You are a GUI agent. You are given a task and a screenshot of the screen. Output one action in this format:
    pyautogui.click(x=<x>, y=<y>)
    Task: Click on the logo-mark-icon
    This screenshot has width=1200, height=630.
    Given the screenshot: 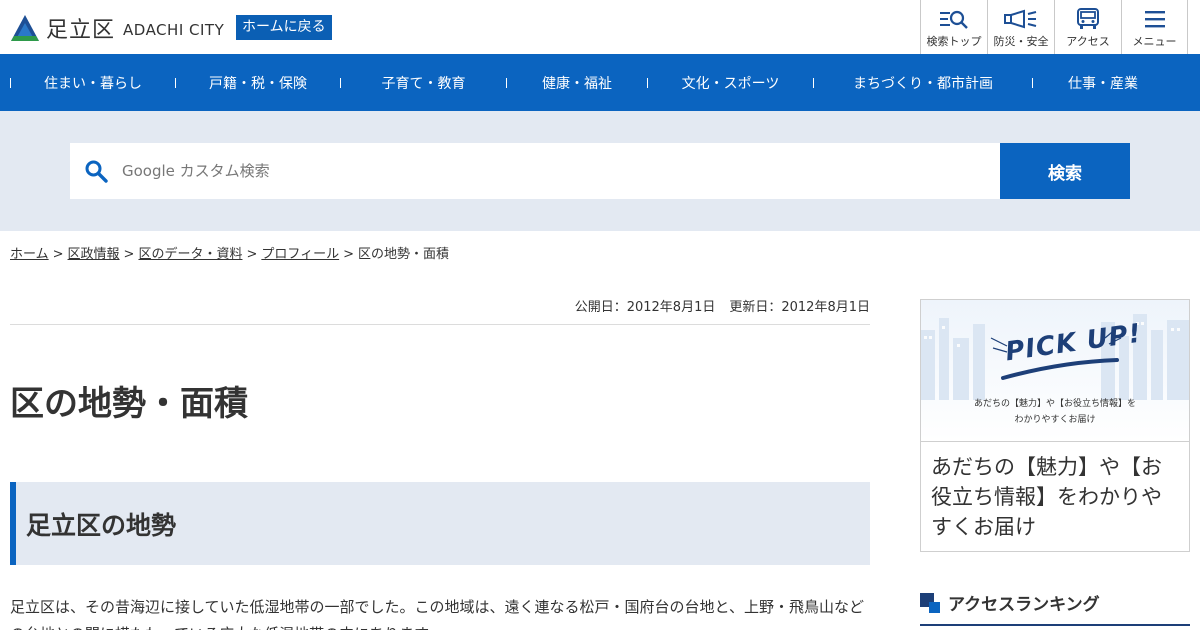 What is the action you would take?
    pyautogui.click(x=25, y=28)
    